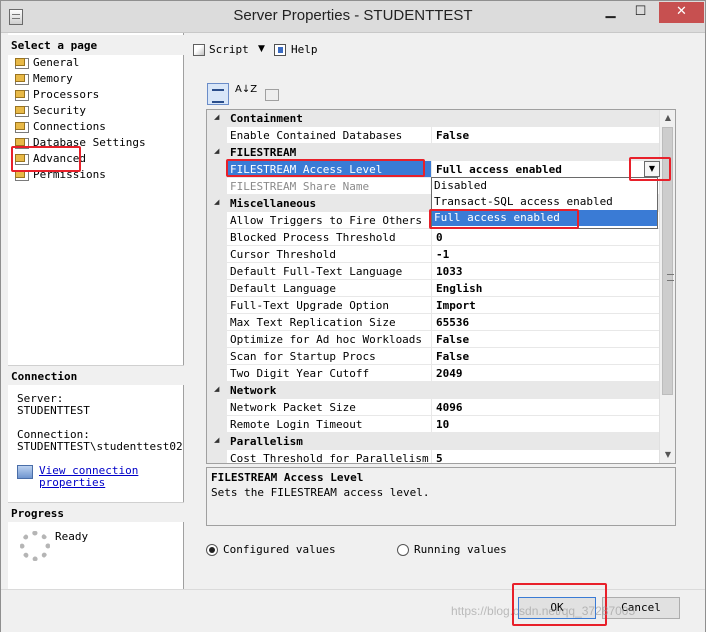  I want to click on property-value: English, so click(546, 288).